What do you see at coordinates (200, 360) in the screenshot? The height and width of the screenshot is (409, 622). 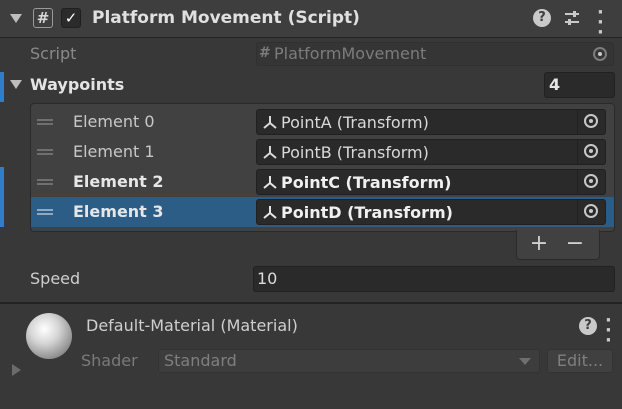 I see `shader-value: Standard` at bounding box center [200, 360].